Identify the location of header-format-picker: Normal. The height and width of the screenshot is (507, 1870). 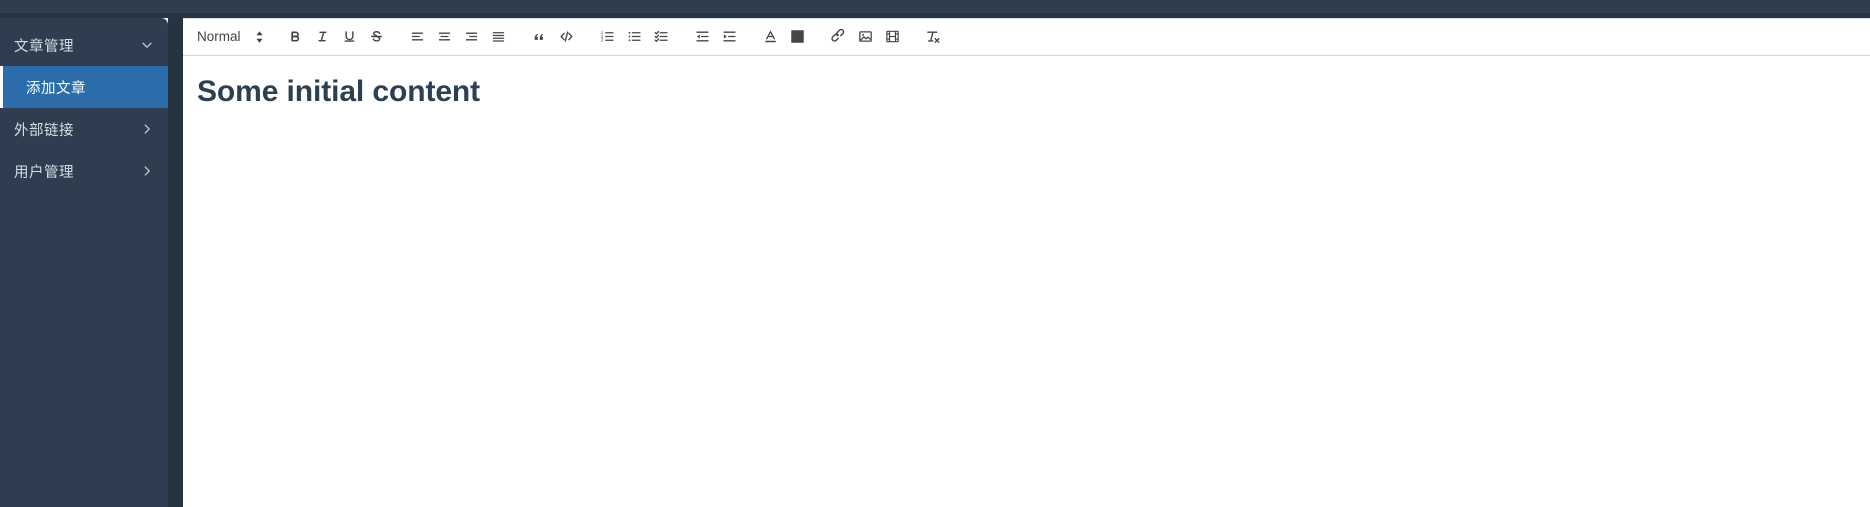
(228, 37).